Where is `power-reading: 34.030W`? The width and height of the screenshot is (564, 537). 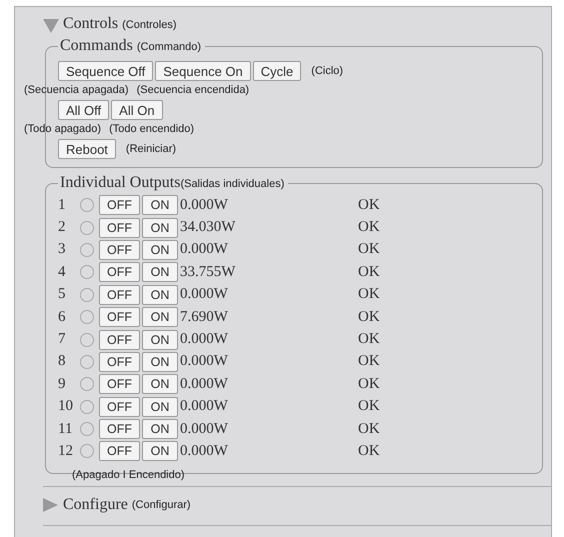 power-reading: 34.030W is located at coordinates (208, 227).